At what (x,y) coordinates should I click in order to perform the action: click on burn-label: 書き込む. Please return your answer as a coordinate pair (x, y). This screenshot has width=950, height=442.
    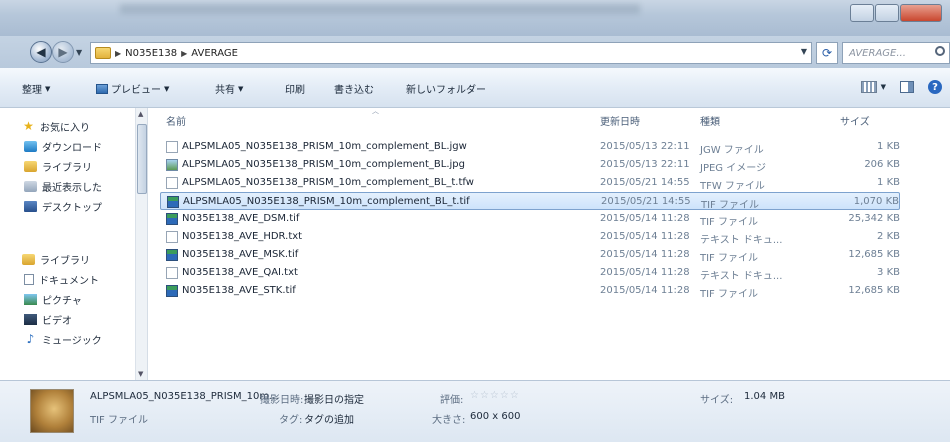
    Looking at the image, I should click on (354, 90).